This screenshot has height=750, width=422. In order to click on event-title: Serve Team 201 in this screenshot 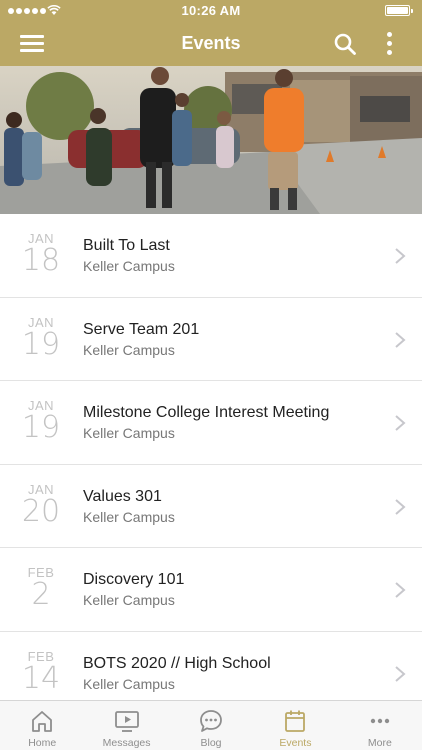, I will do `click(141, 329)`.